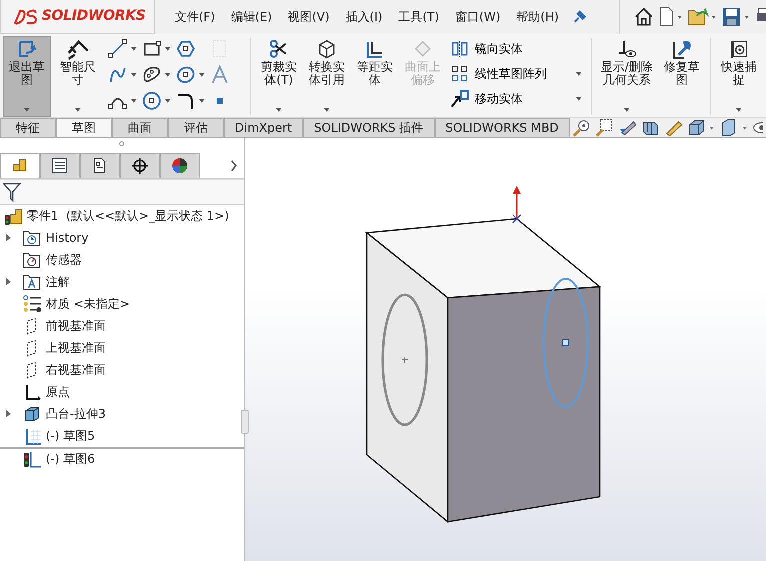 The image size is (766, 561). What do you see at coordinates (32, 304) in the screenshot?
I see `material-icon` at bounding box center [32, 304].